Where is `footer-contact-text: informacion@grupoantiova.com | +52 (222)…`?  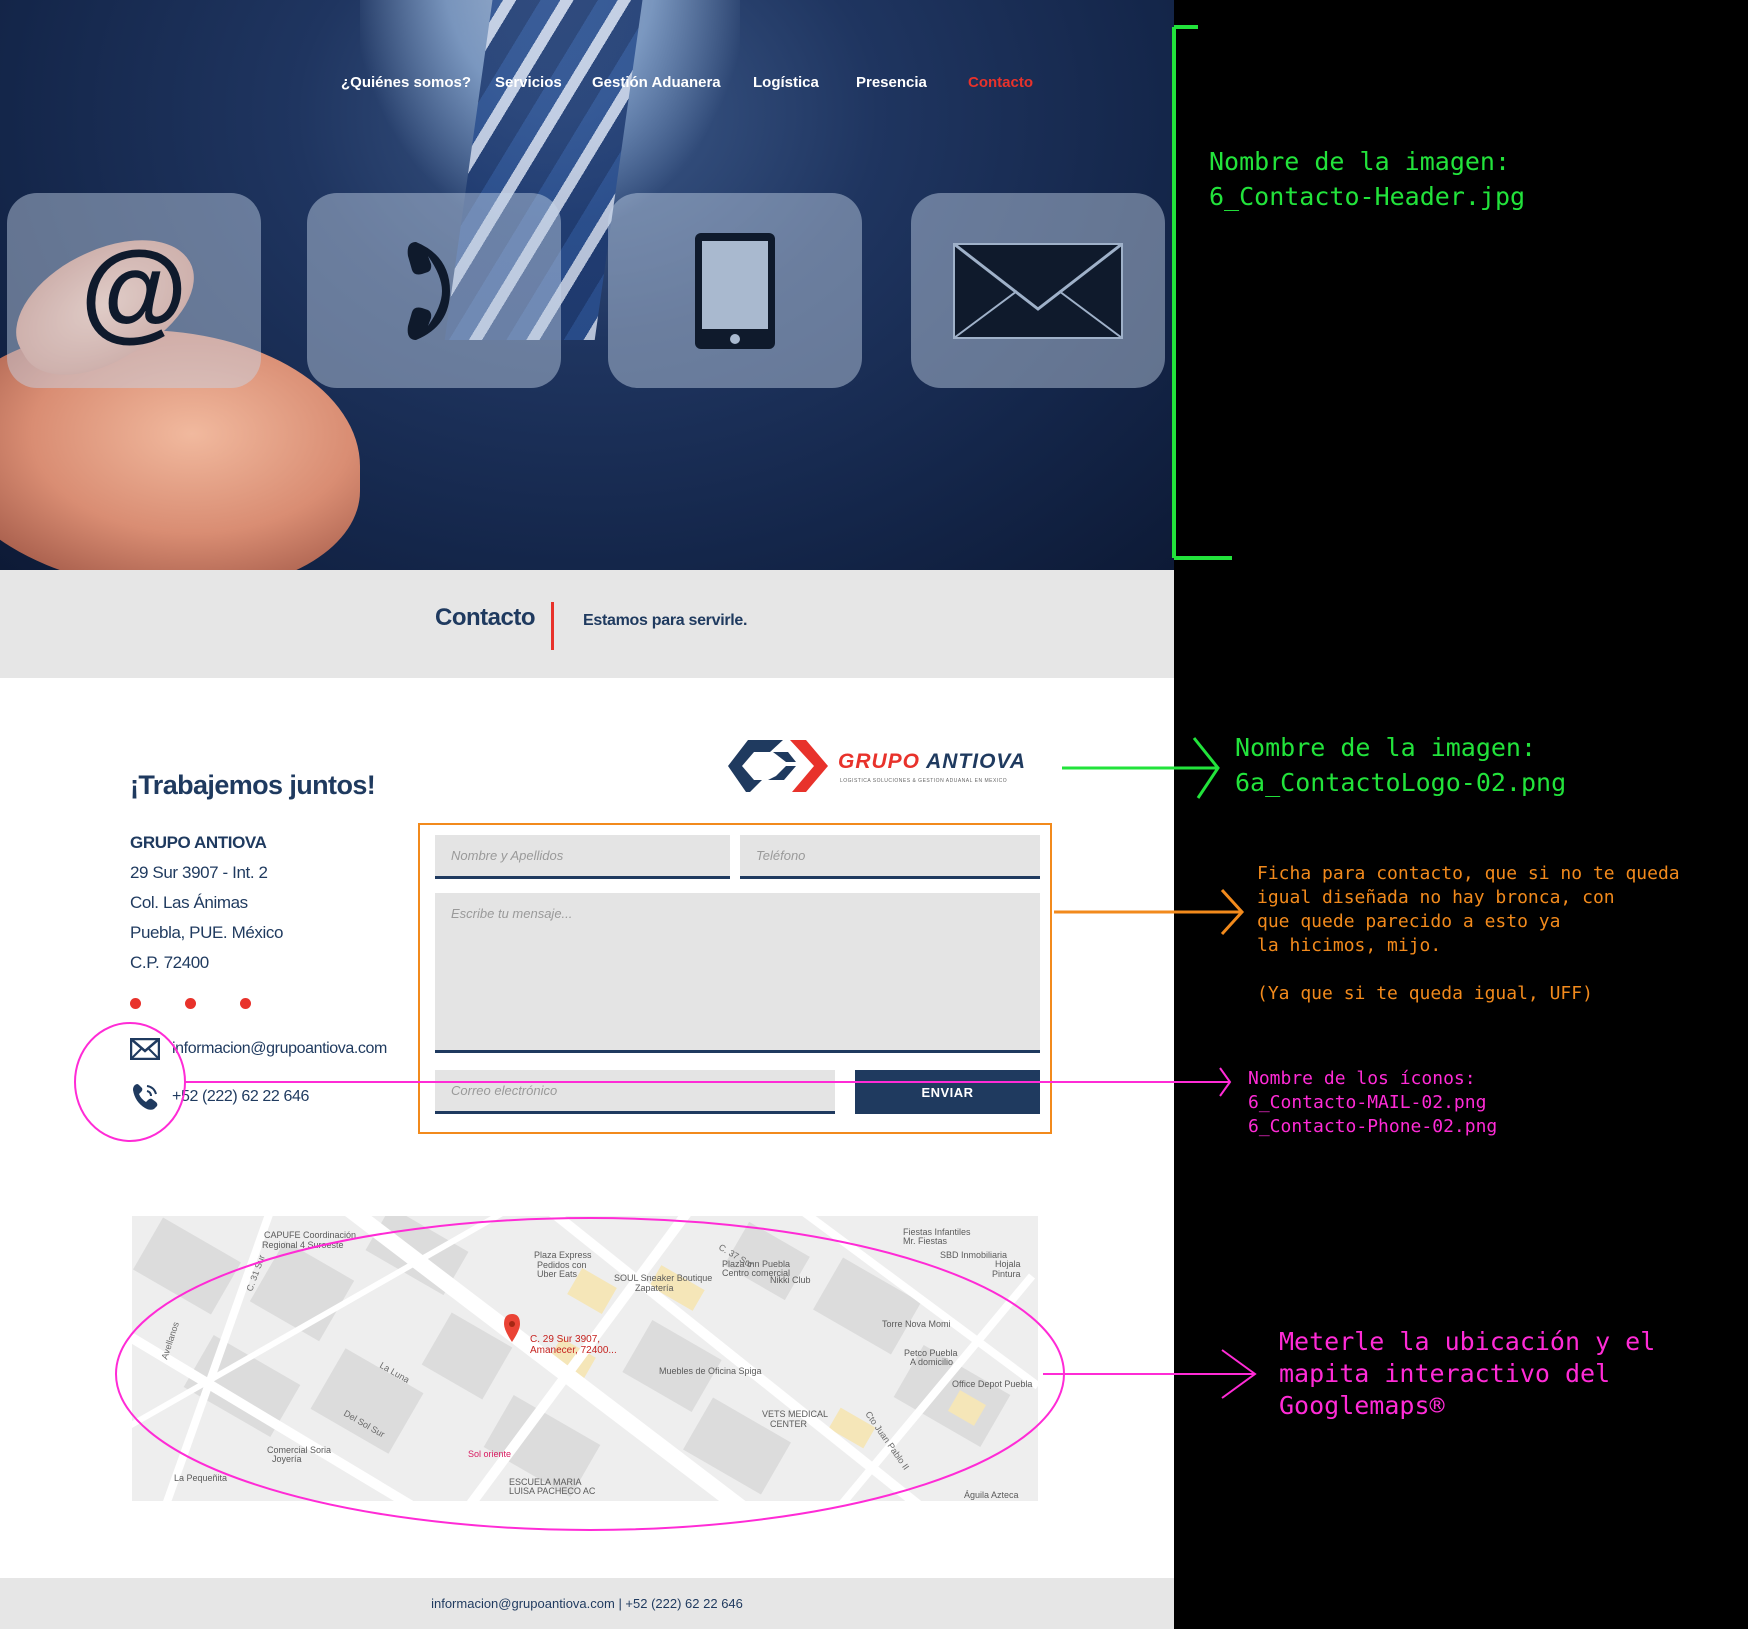
footer-contact-text: informacion@grupoantiova.com | +52 (222)… is located at coordinates (587, 1603).